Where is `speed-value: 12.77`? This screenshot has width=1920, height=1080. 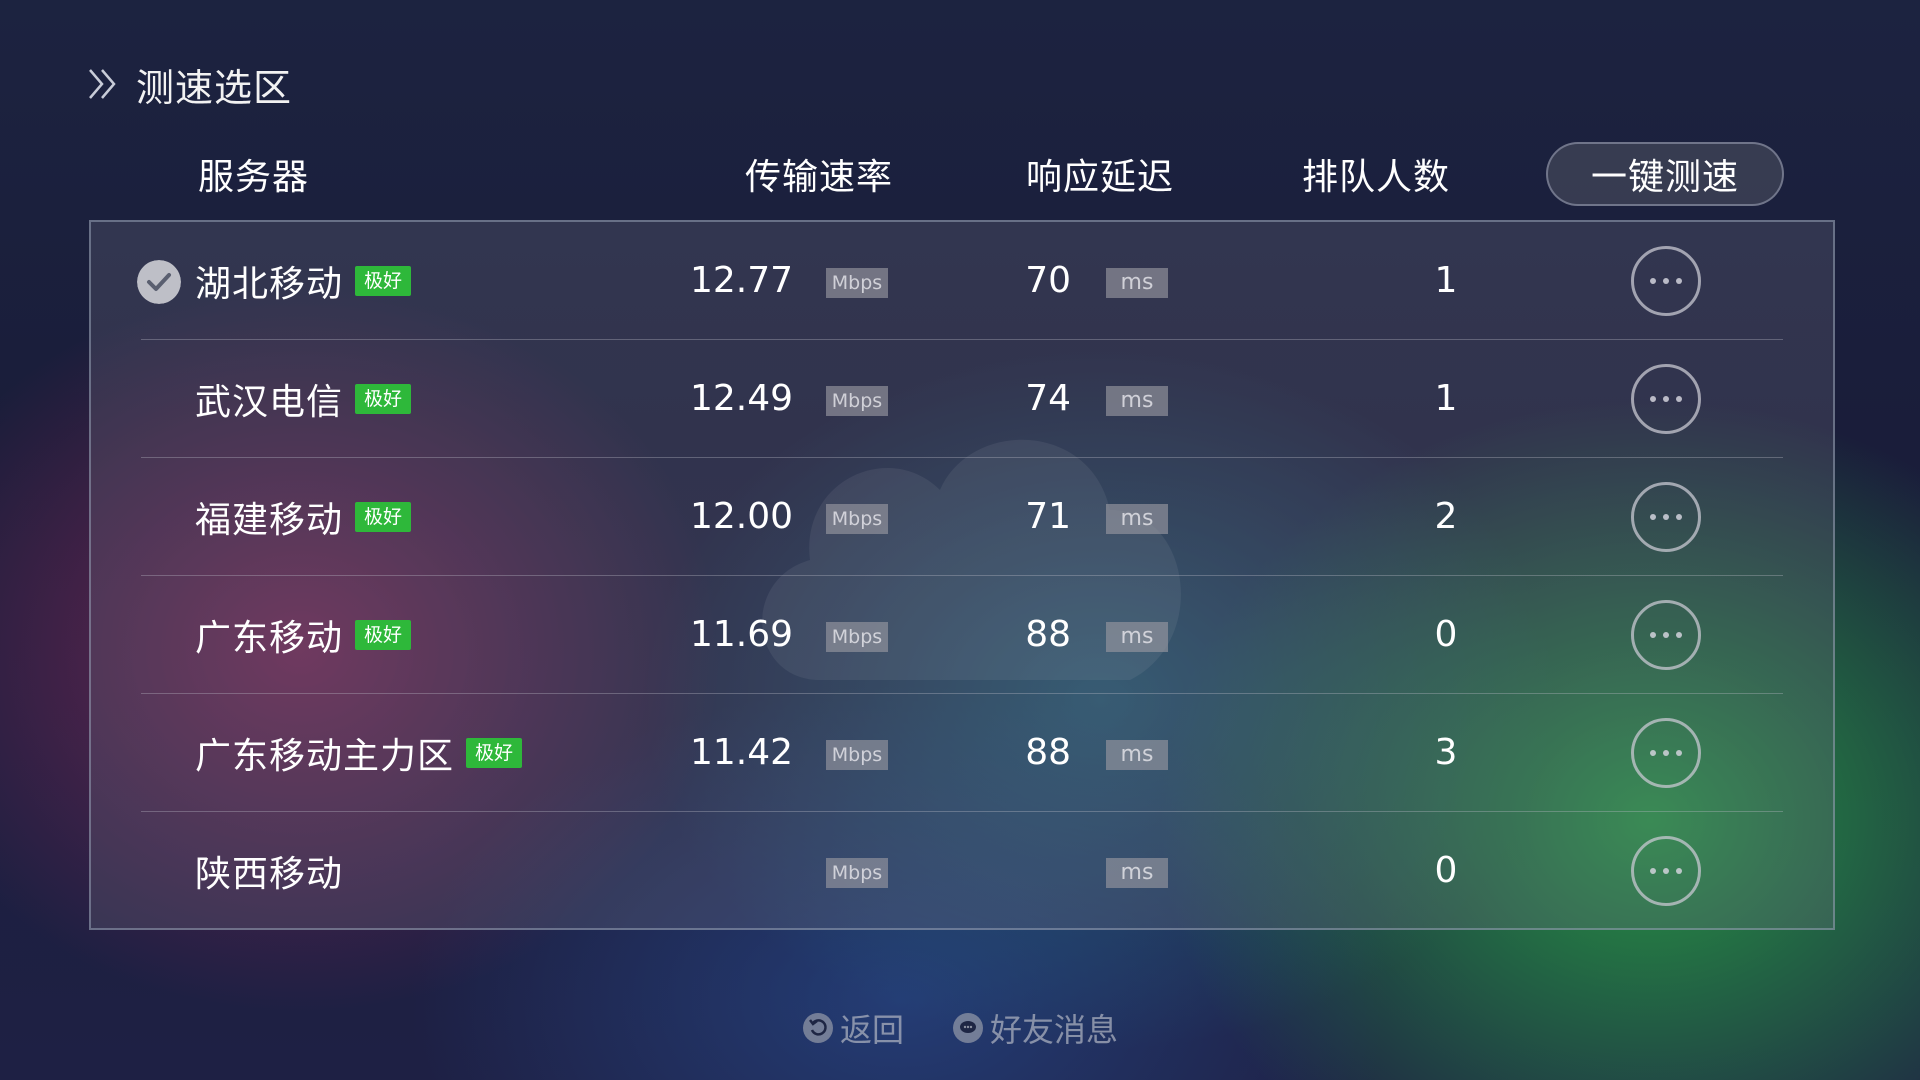 speed-value: 12.77 is located at coordinates (741, 280).